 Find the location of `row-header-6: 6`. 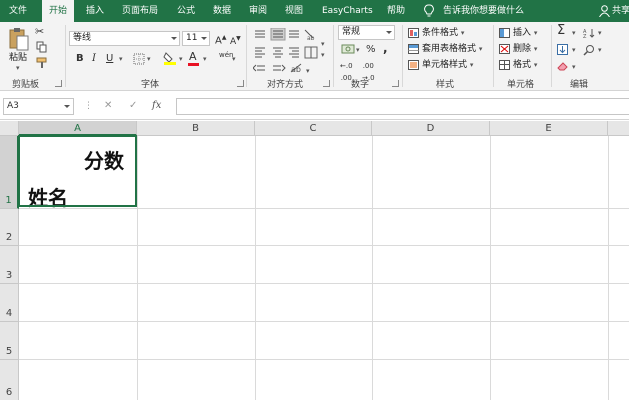

row-header-6: 6 is located at coordinates (9, 380).